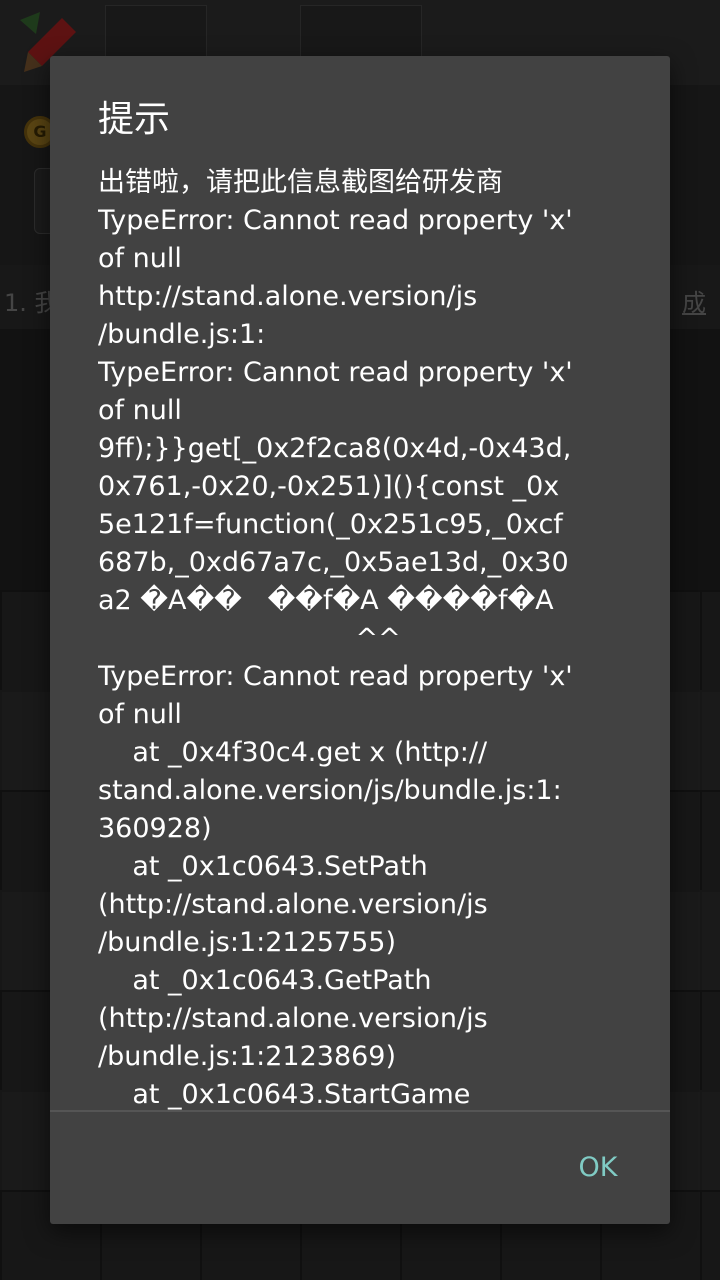 This screenshot has width=720, height=1280. What do you see at coordinates (300, 182) in the screenshot?
I see `error-message-line: 出错啦，请把此信息截图给研发商` at bounding box center [300, 182].